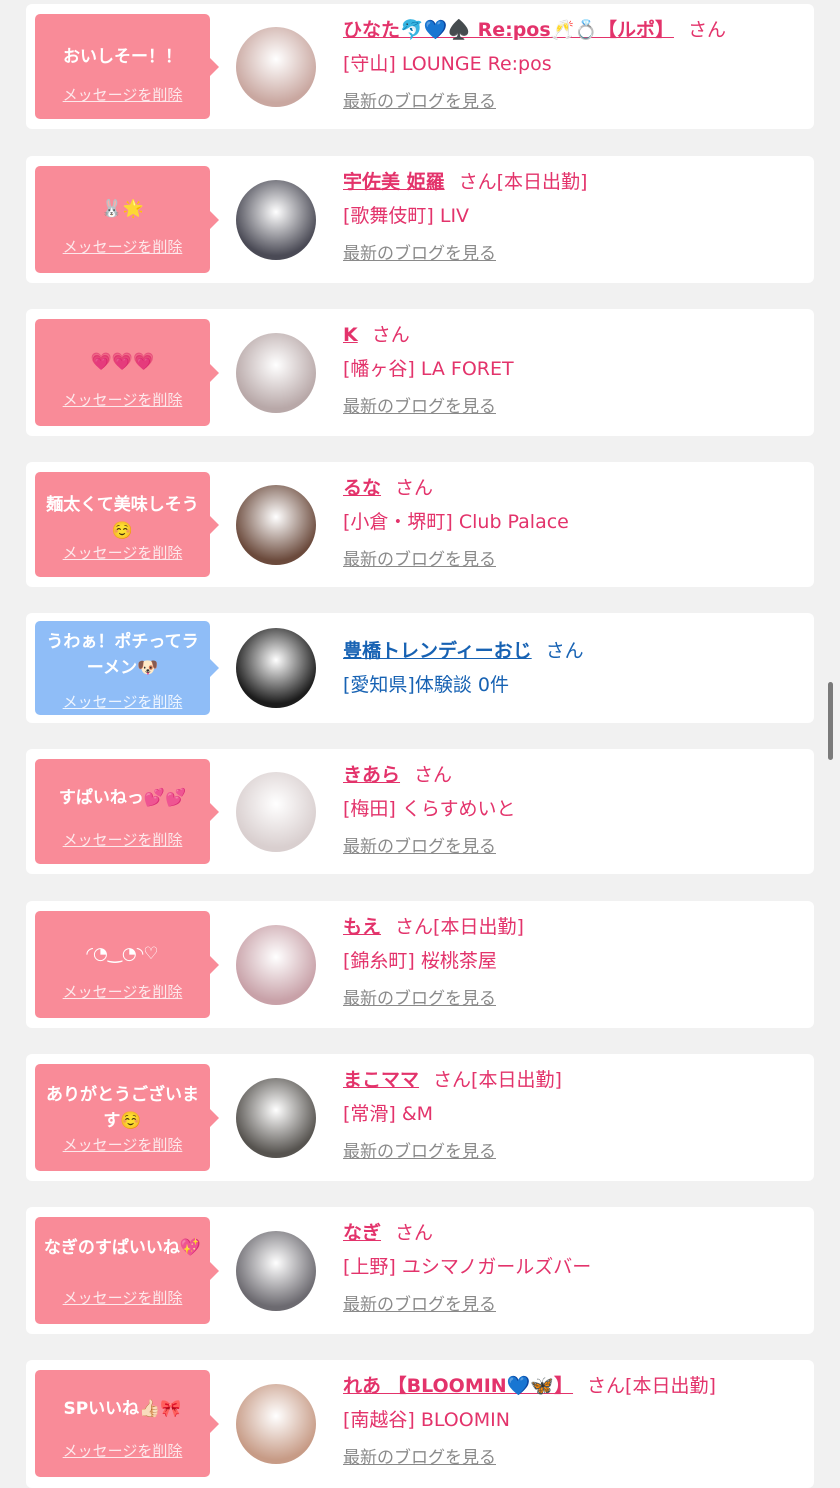 The image size is (840, 1488). What do you see at coordinates (122, 1108) in the screenshot?
I see `message-text: ありがとうございます☺️` at bounding box center [122, 1108].